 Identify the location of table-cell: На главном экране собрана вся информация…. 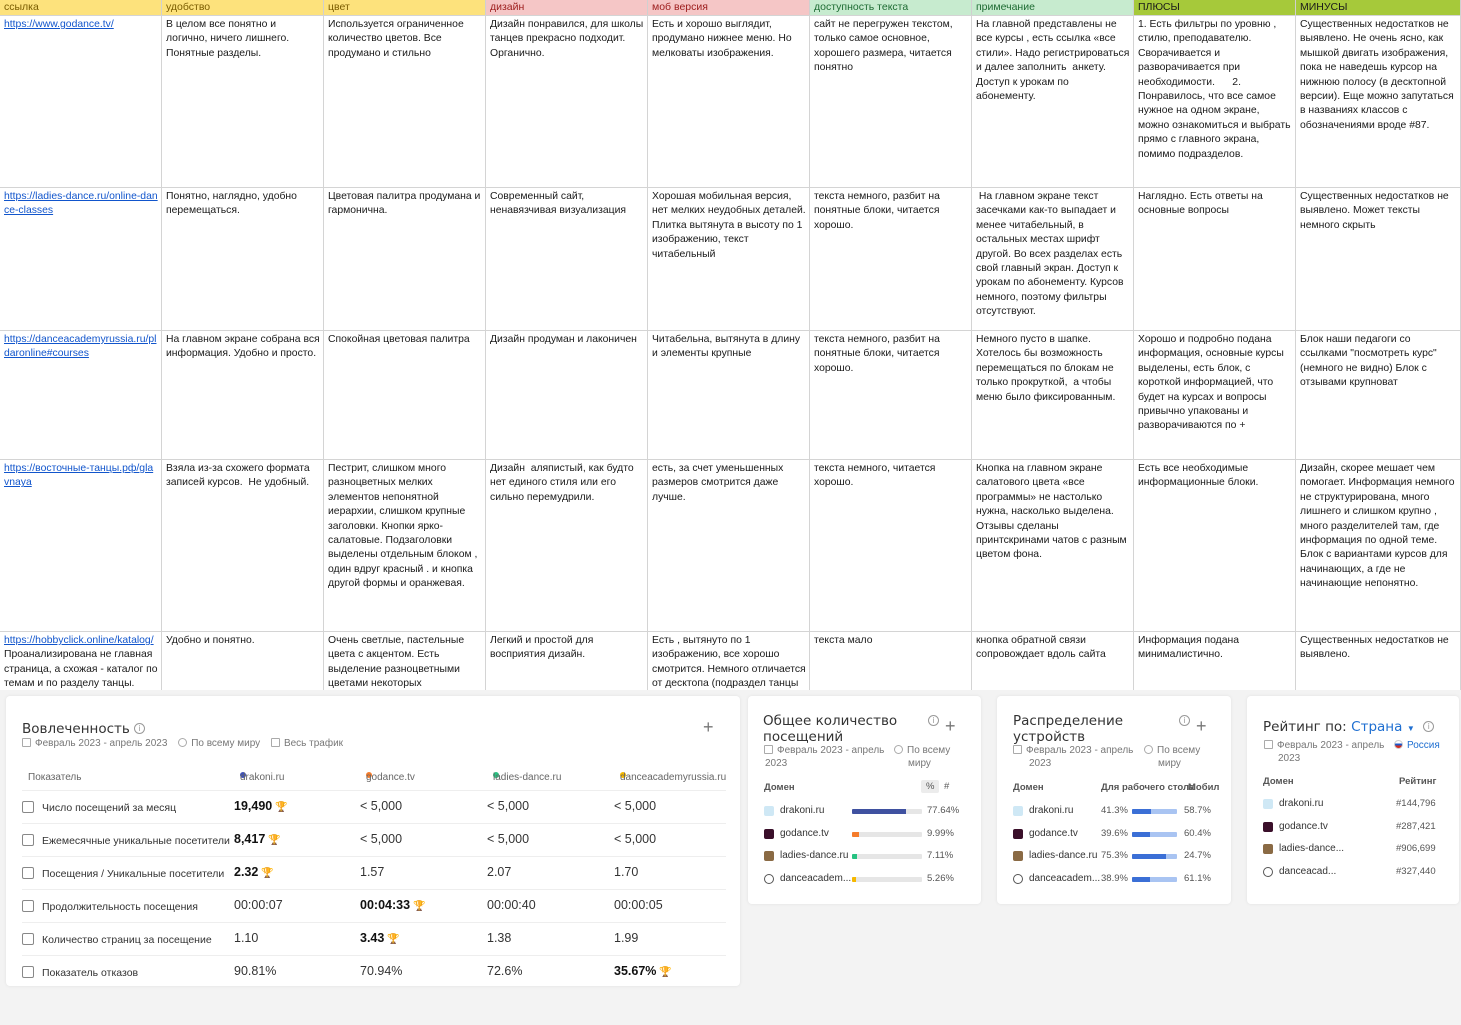
(243, 395).